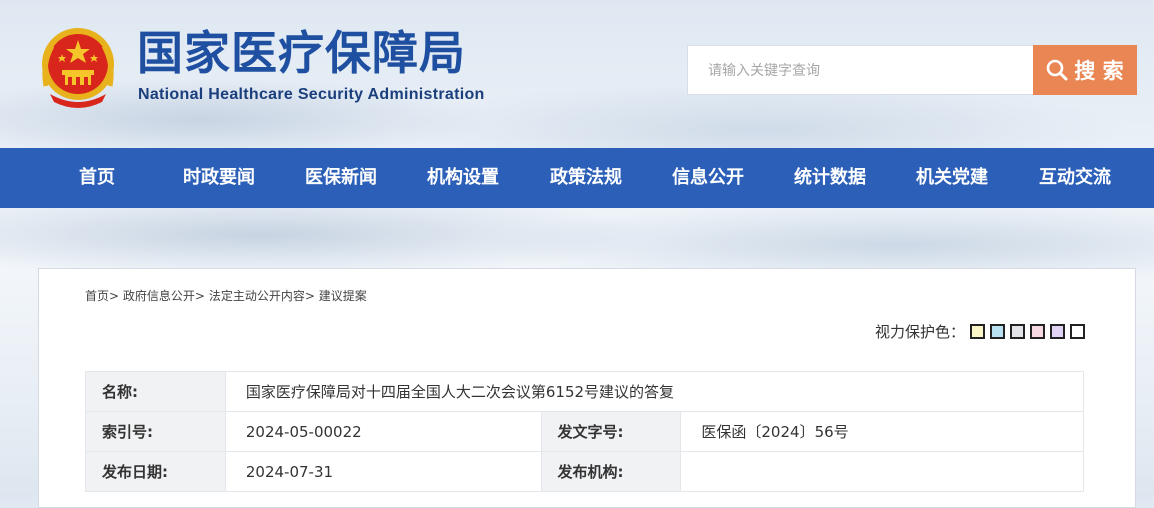 Image resolution: width=1154 pixels, height=508 pixels. I want to click on nav-item-home: 首页, so click(97, 178).